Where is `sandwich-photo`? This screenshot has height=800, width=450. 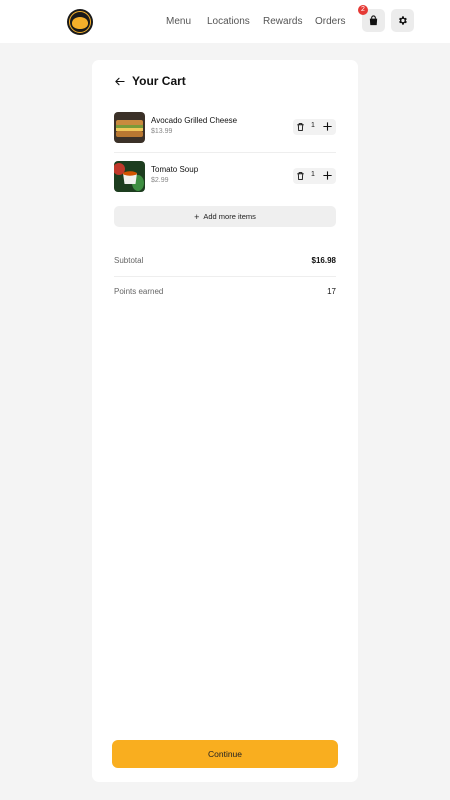 sandwich-photo is located at coordinates (129, 127).